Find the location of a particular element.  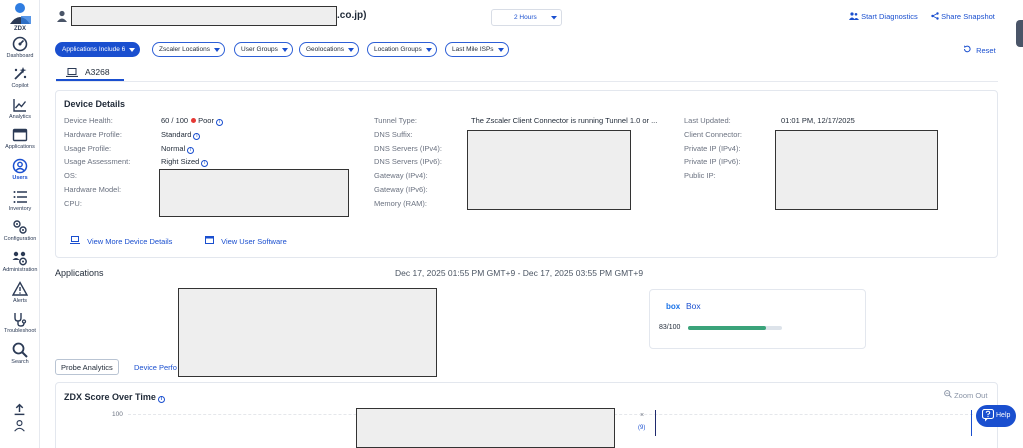

private-ipv6-label: Private IP (IPv6): is located at coordinates (712, 161).